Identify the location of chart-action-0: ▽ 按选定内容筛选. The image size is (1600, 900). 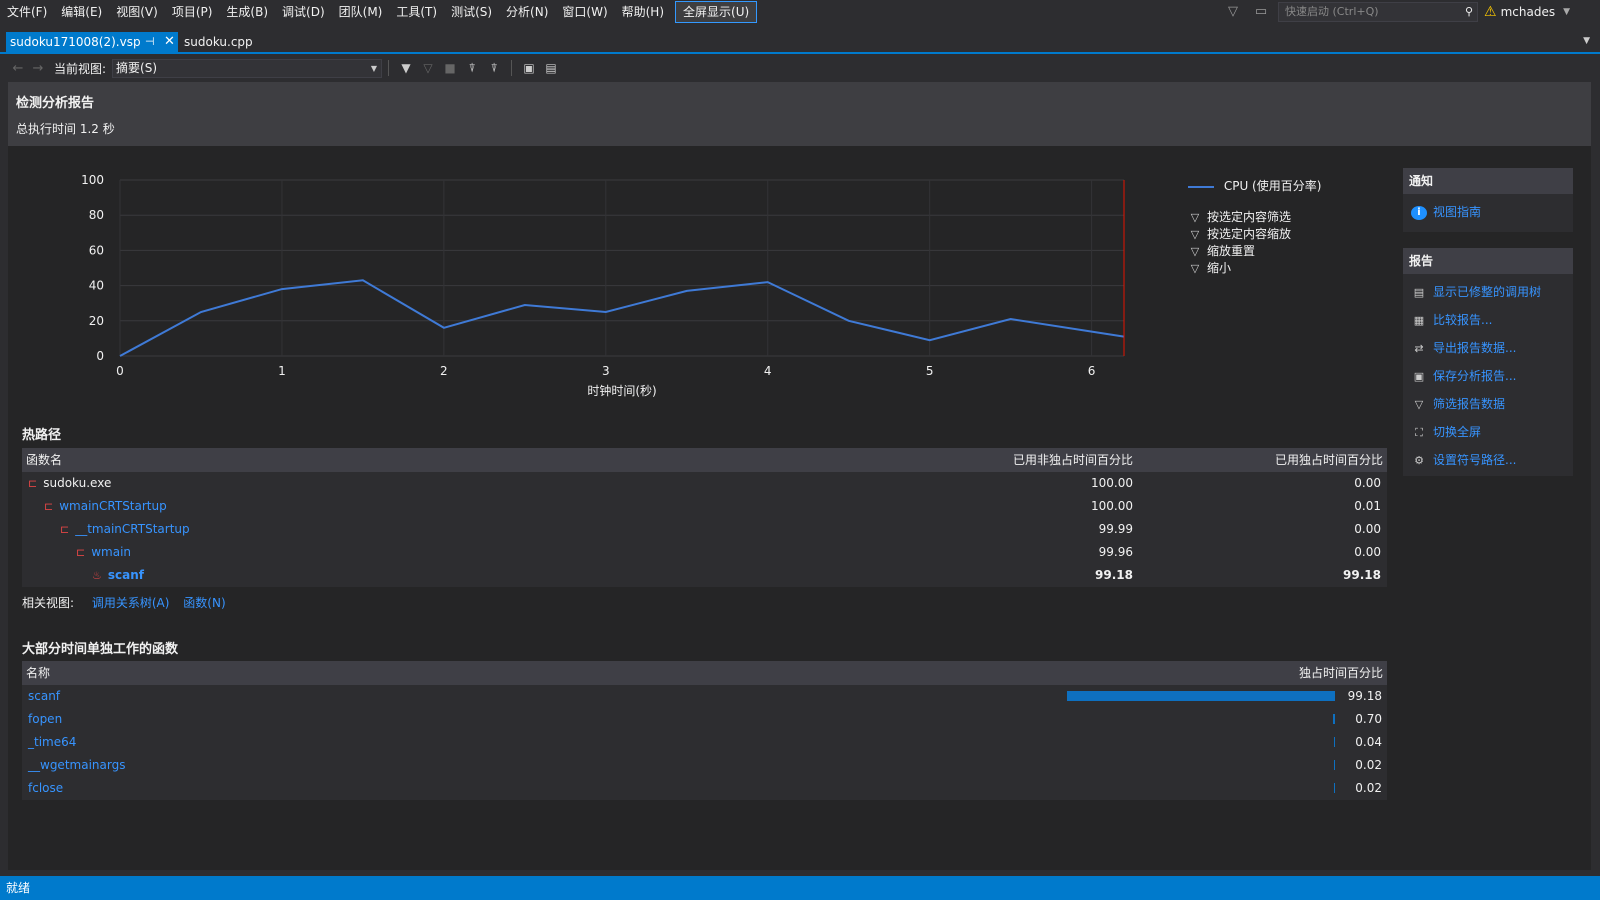
(1254, 217).